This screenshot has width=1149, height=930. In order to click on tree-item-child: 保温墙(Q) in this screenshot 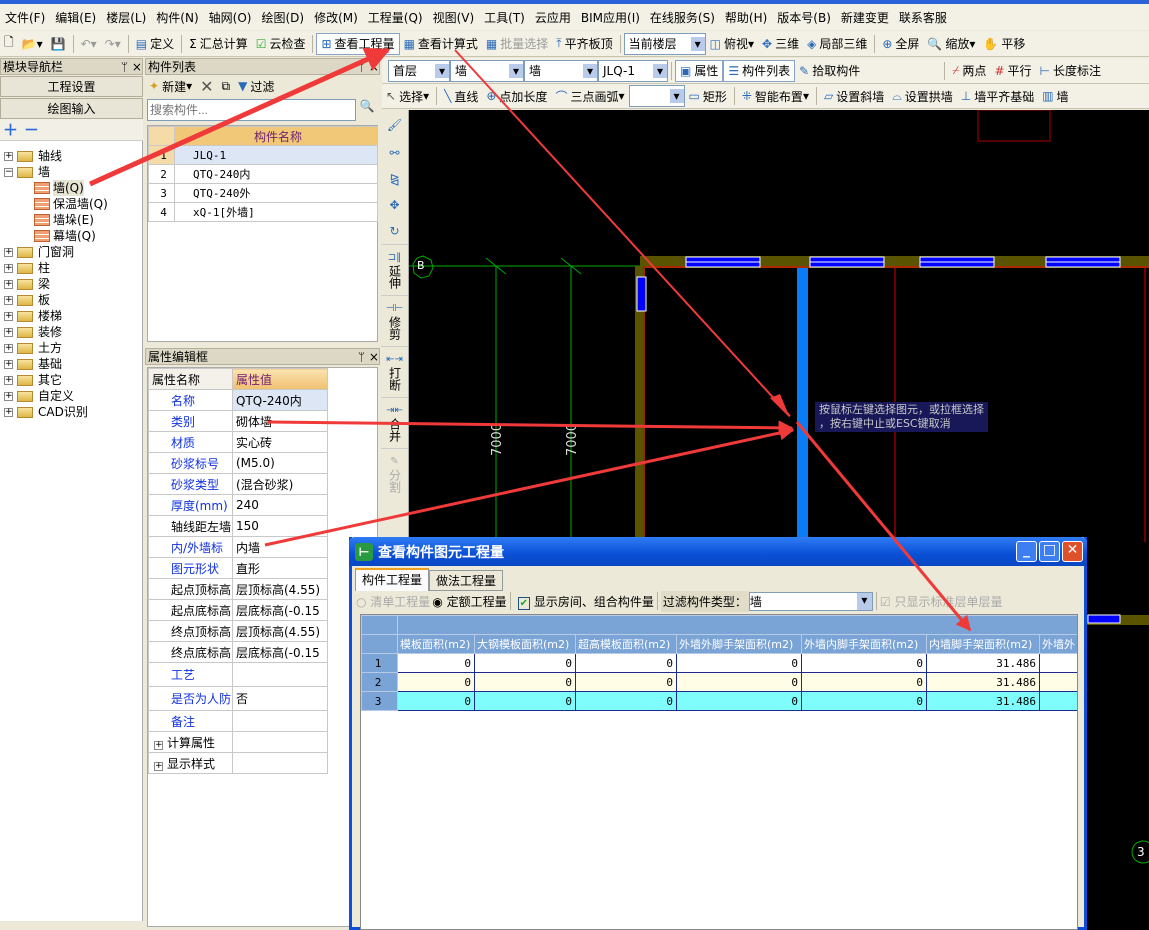, I will do `click(73, 204)`.